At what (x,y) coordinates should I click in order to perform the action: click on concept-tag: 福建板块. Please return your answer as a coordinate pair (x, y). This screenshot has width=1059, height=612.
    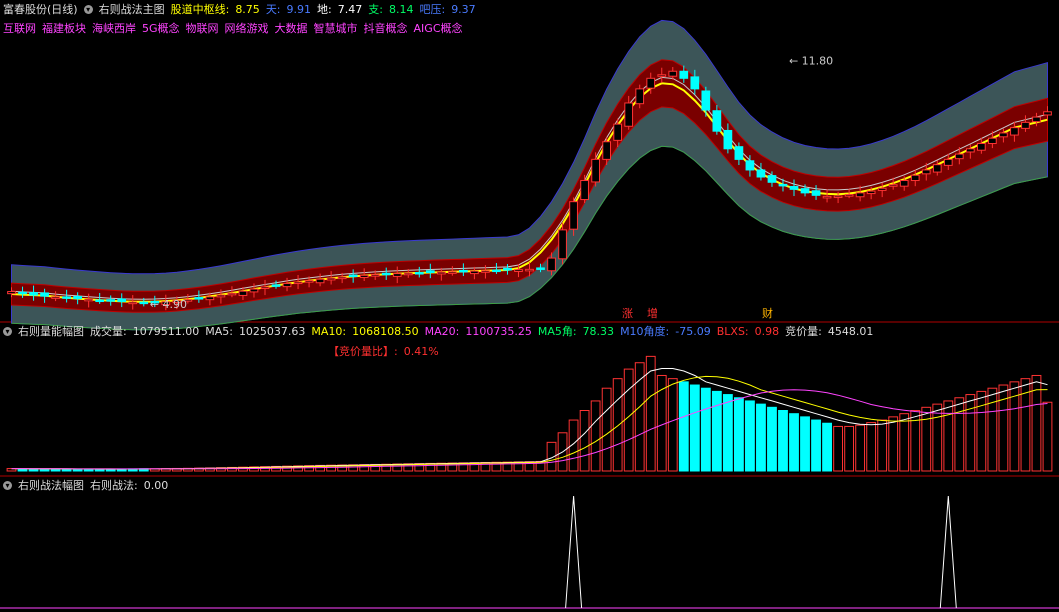
    Looking at the image, I should click on (64, 28).